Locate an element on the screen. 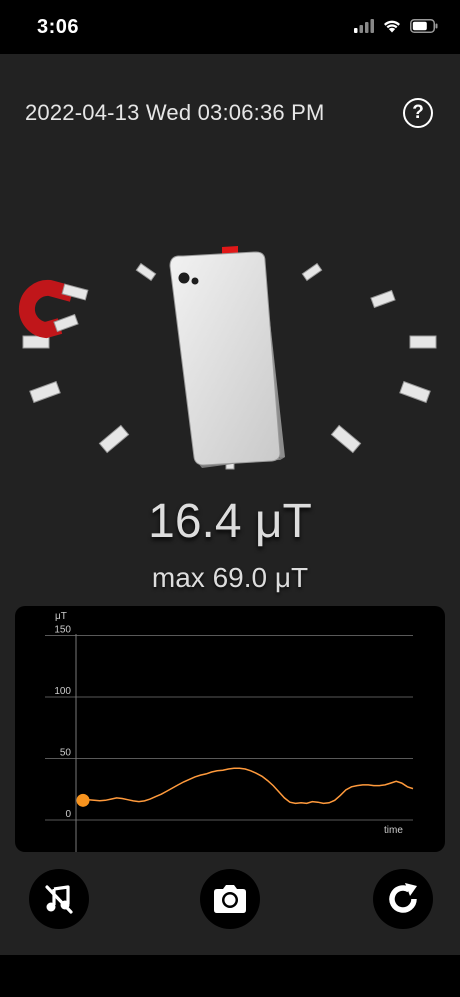  datetime-display: 2022-04-13 Wed 03:06:36 PM is located at coordinates (175, 112).